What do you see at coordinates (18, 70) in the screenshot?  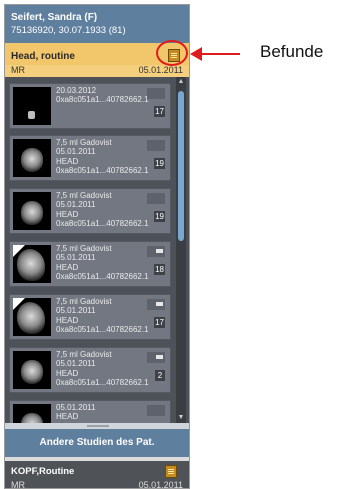 I see `study-modality: MR` at bounding box center [18, 70].